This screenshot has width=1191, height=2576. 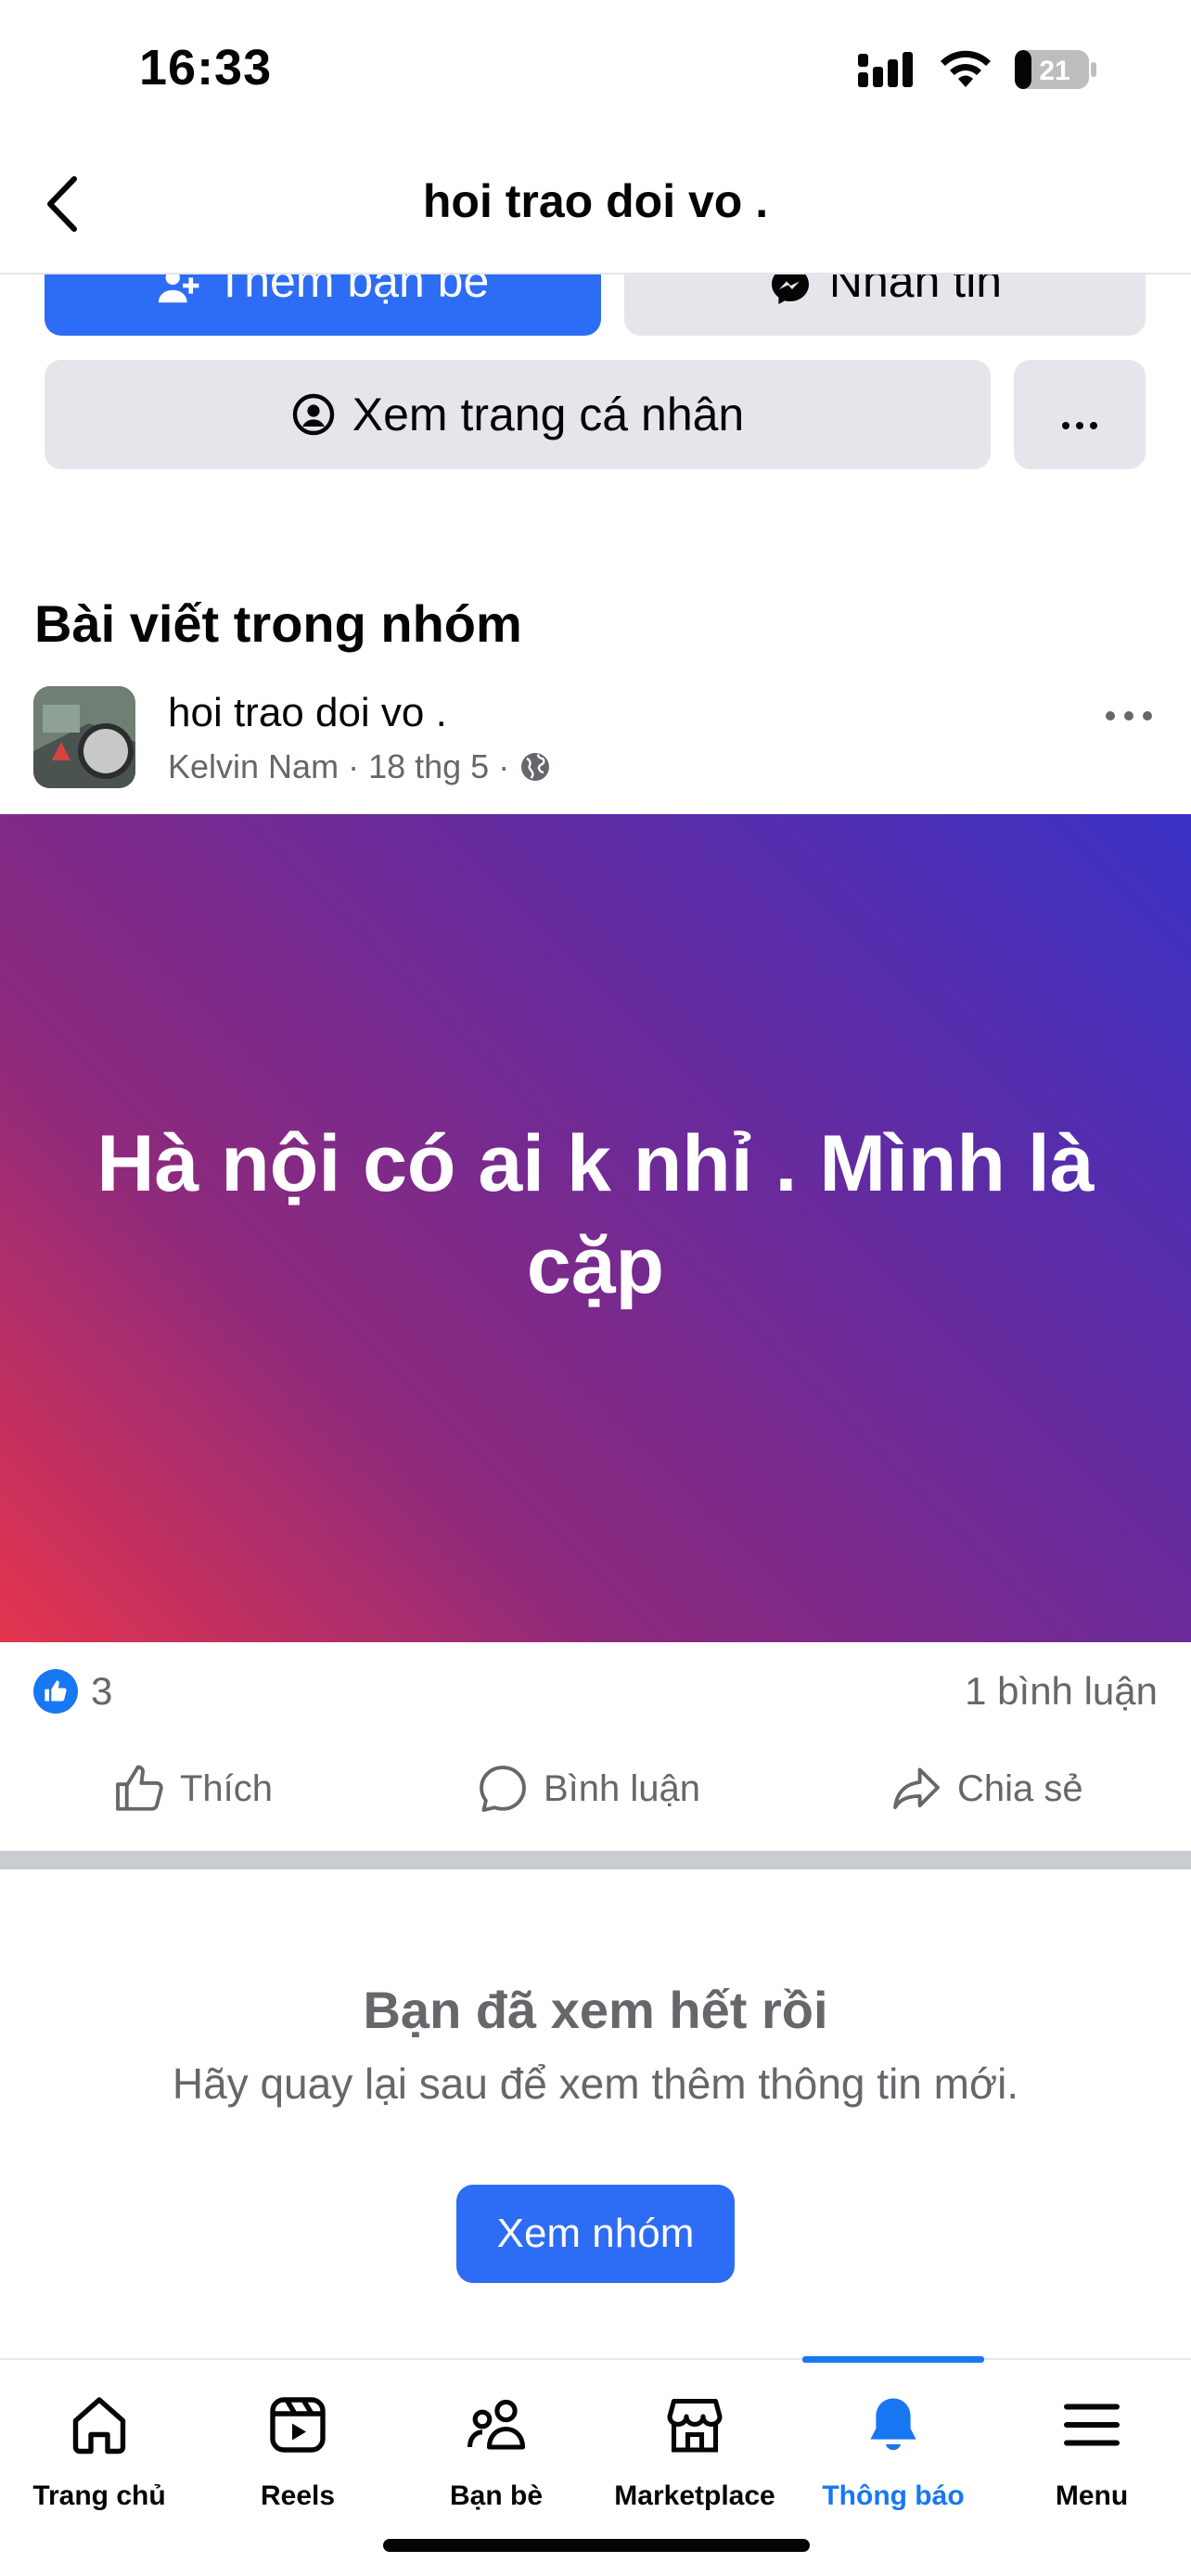 I want to click on post-author: Kelvin Nam, so click(x=253, y=766).